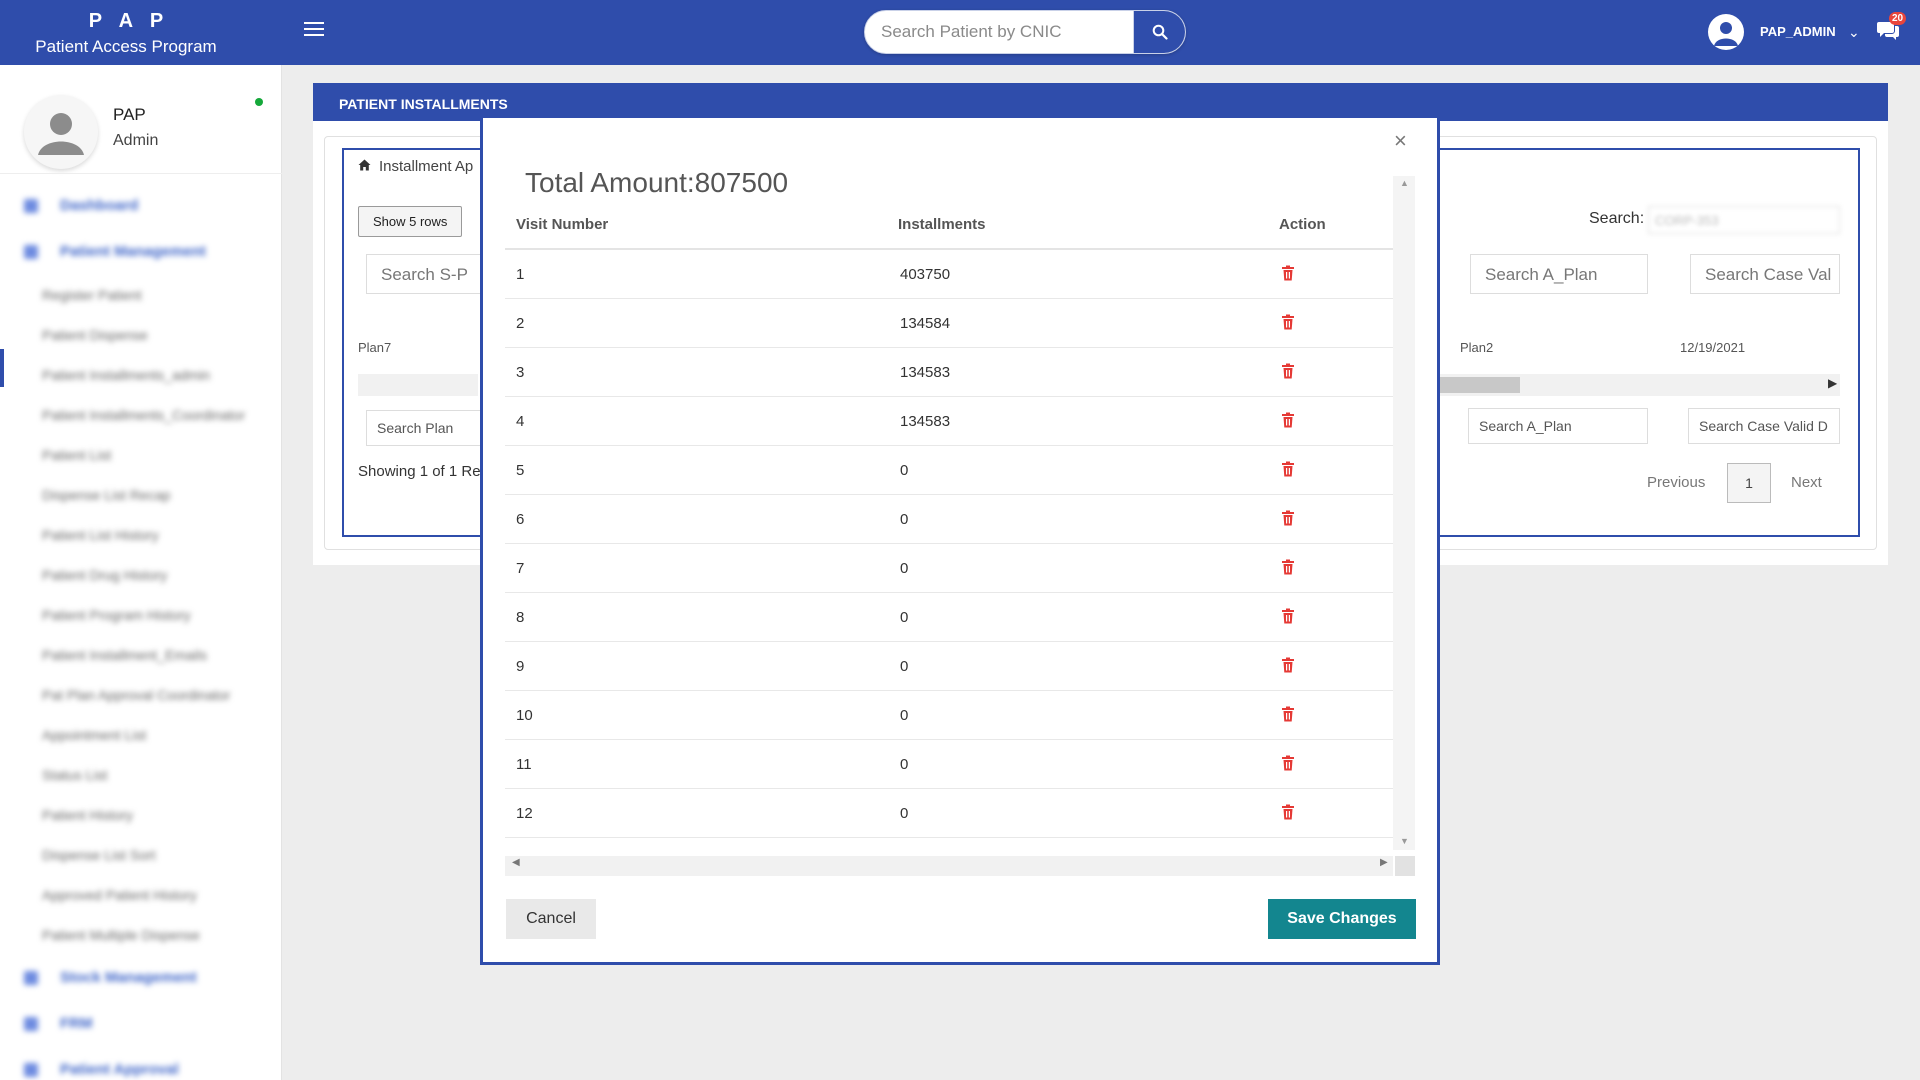 This screenshot has width=1920, height=1080. What do you see at coordinates (949, 568) in the screenshot?
I see `table-row: 70` at bounding box center [949, 568].